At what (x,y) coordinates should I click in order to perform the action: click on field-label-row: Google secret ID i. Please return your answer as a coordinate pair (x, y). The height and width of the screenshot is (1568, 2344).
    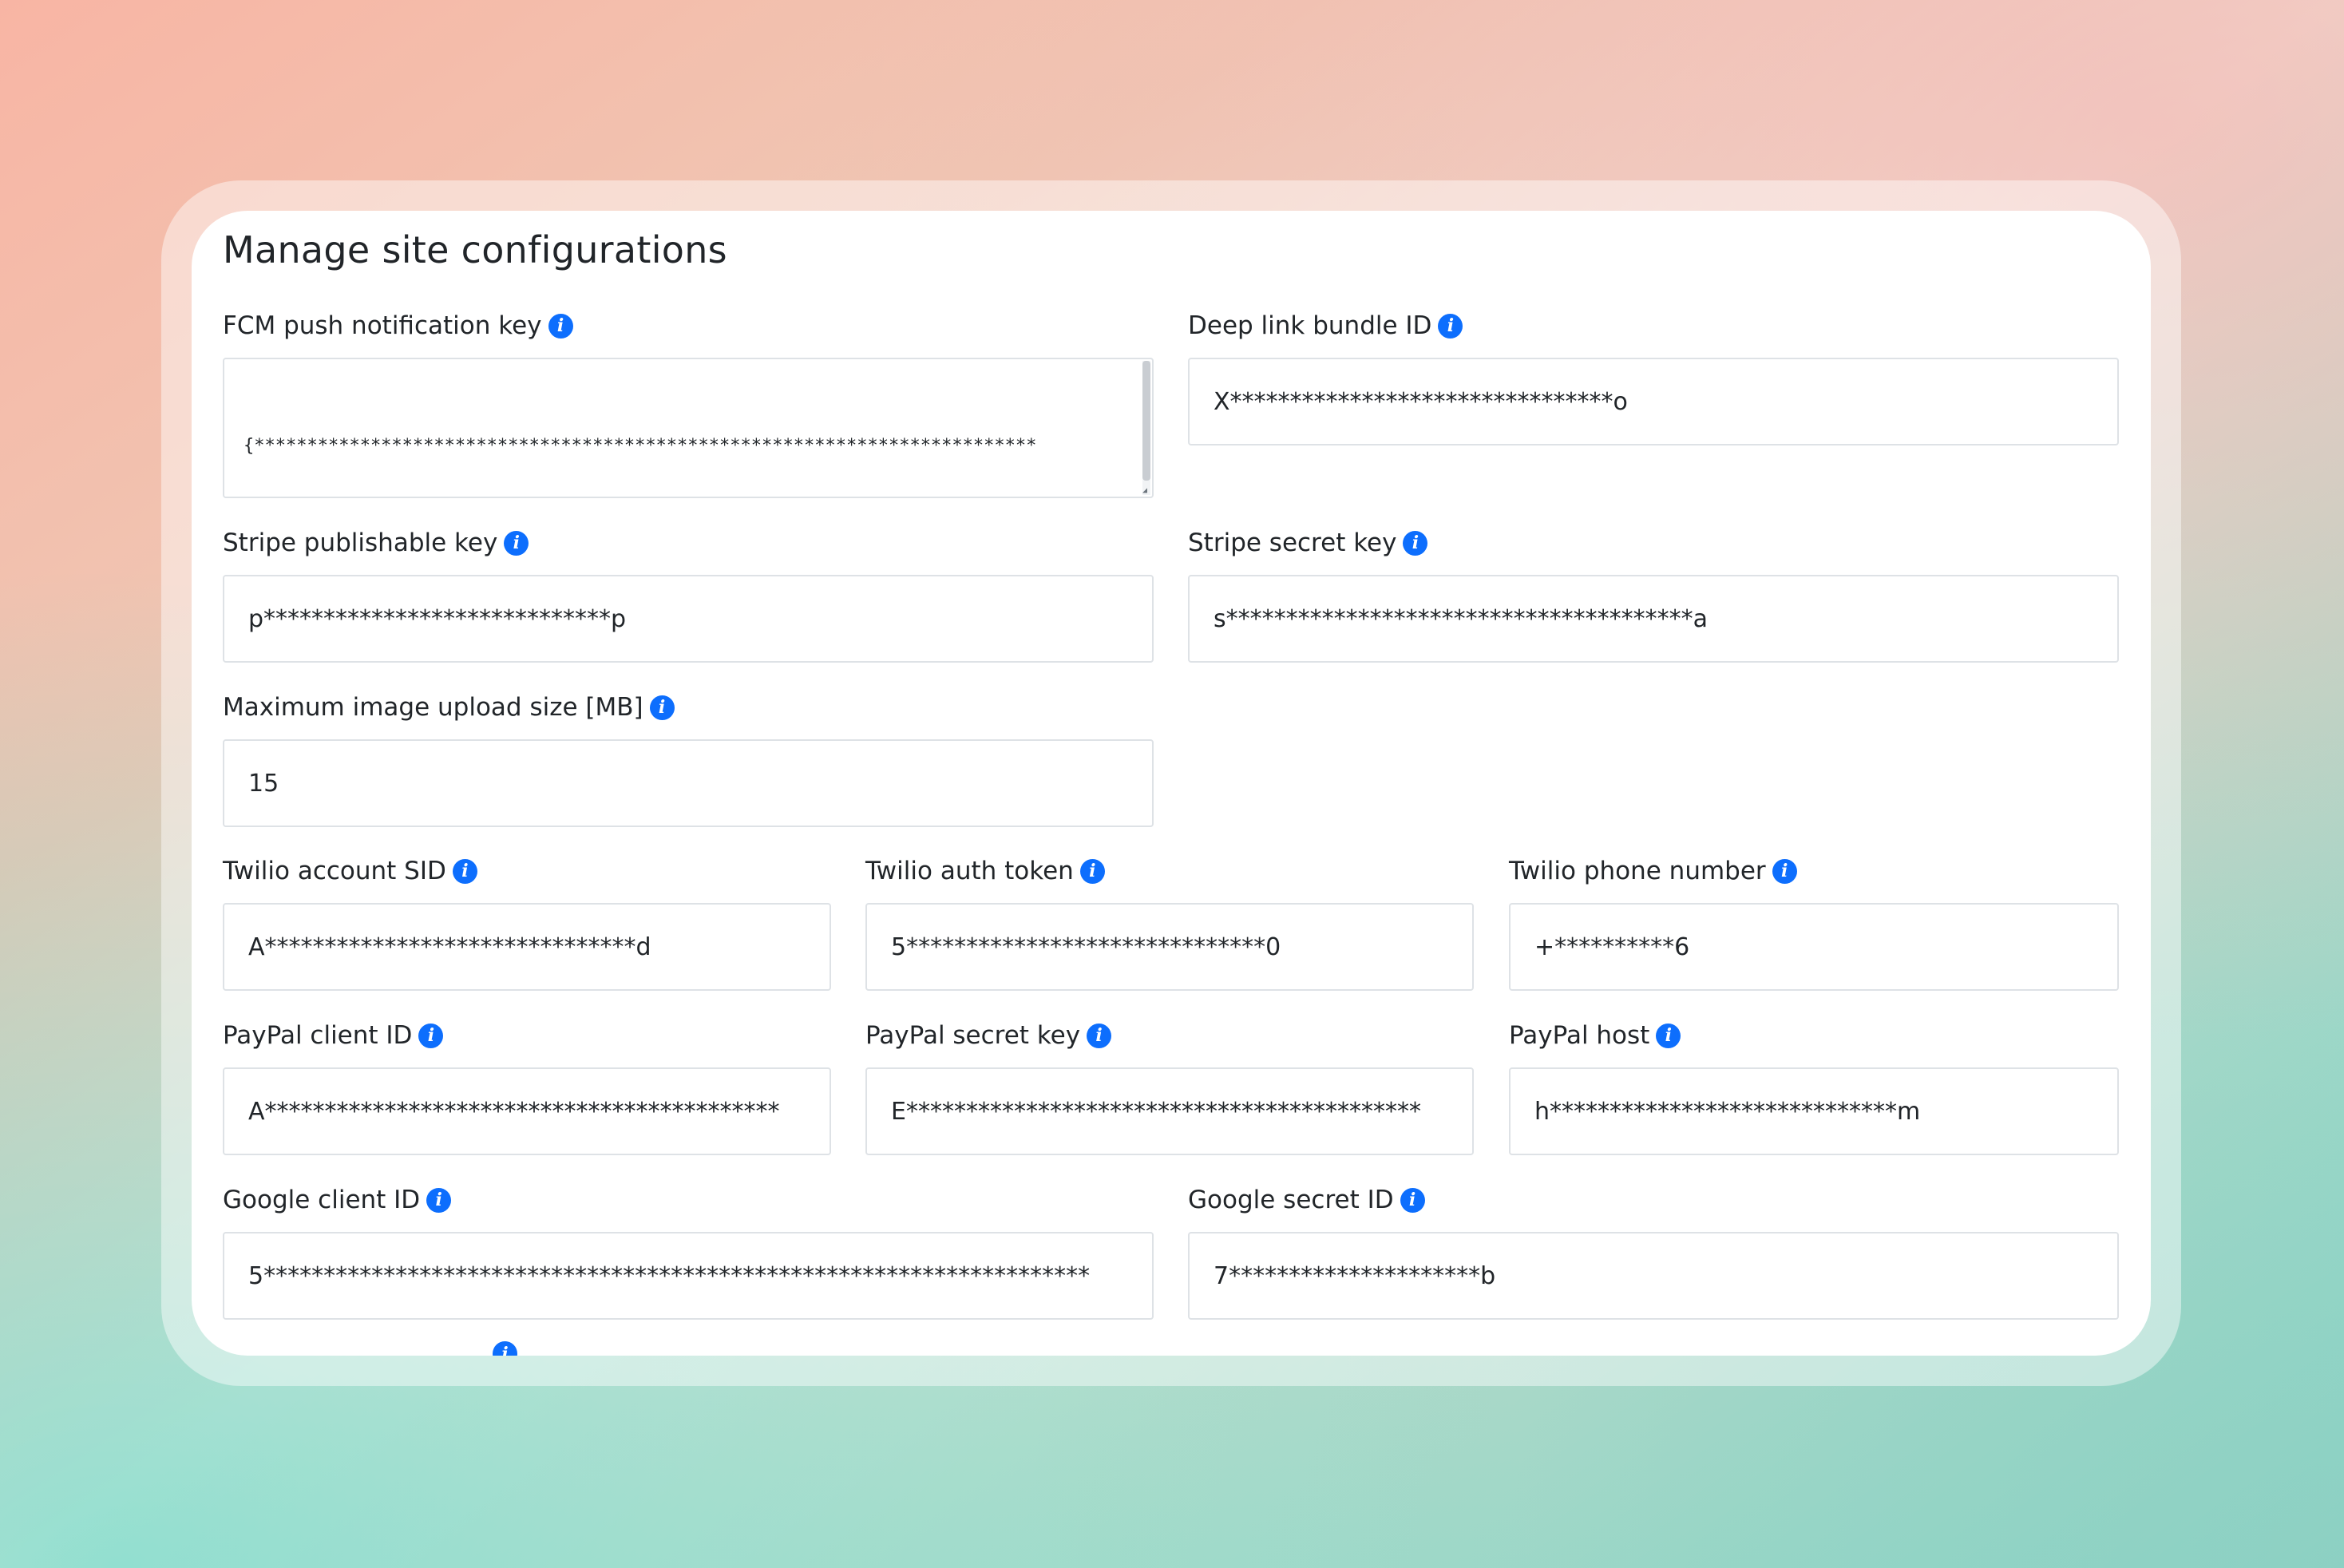
    Looking at the image, I should click on (1653, 1200).